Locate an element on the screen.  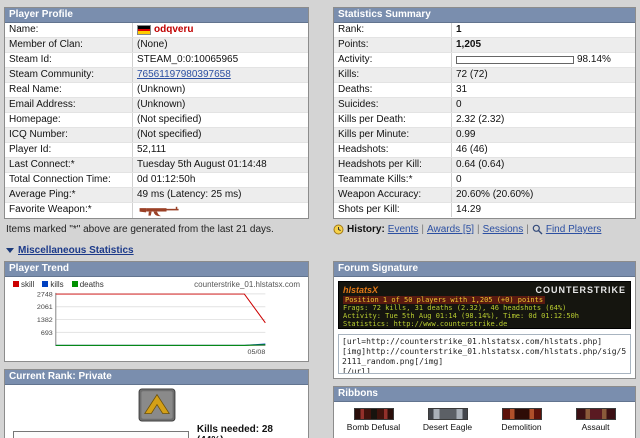
row-label: Steam Community: is located at coordinates (69, 75).